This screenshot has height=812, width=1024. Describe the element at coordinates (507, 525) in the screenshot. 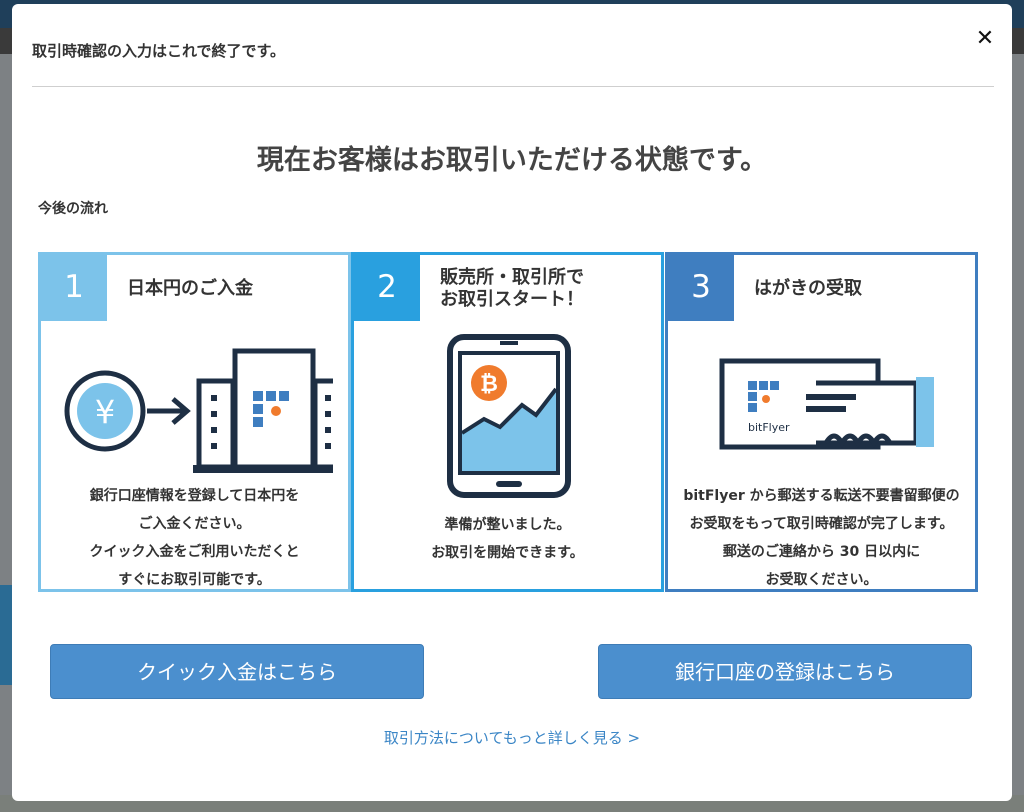

I see `desc-line: 準備が整いました。` at that location.